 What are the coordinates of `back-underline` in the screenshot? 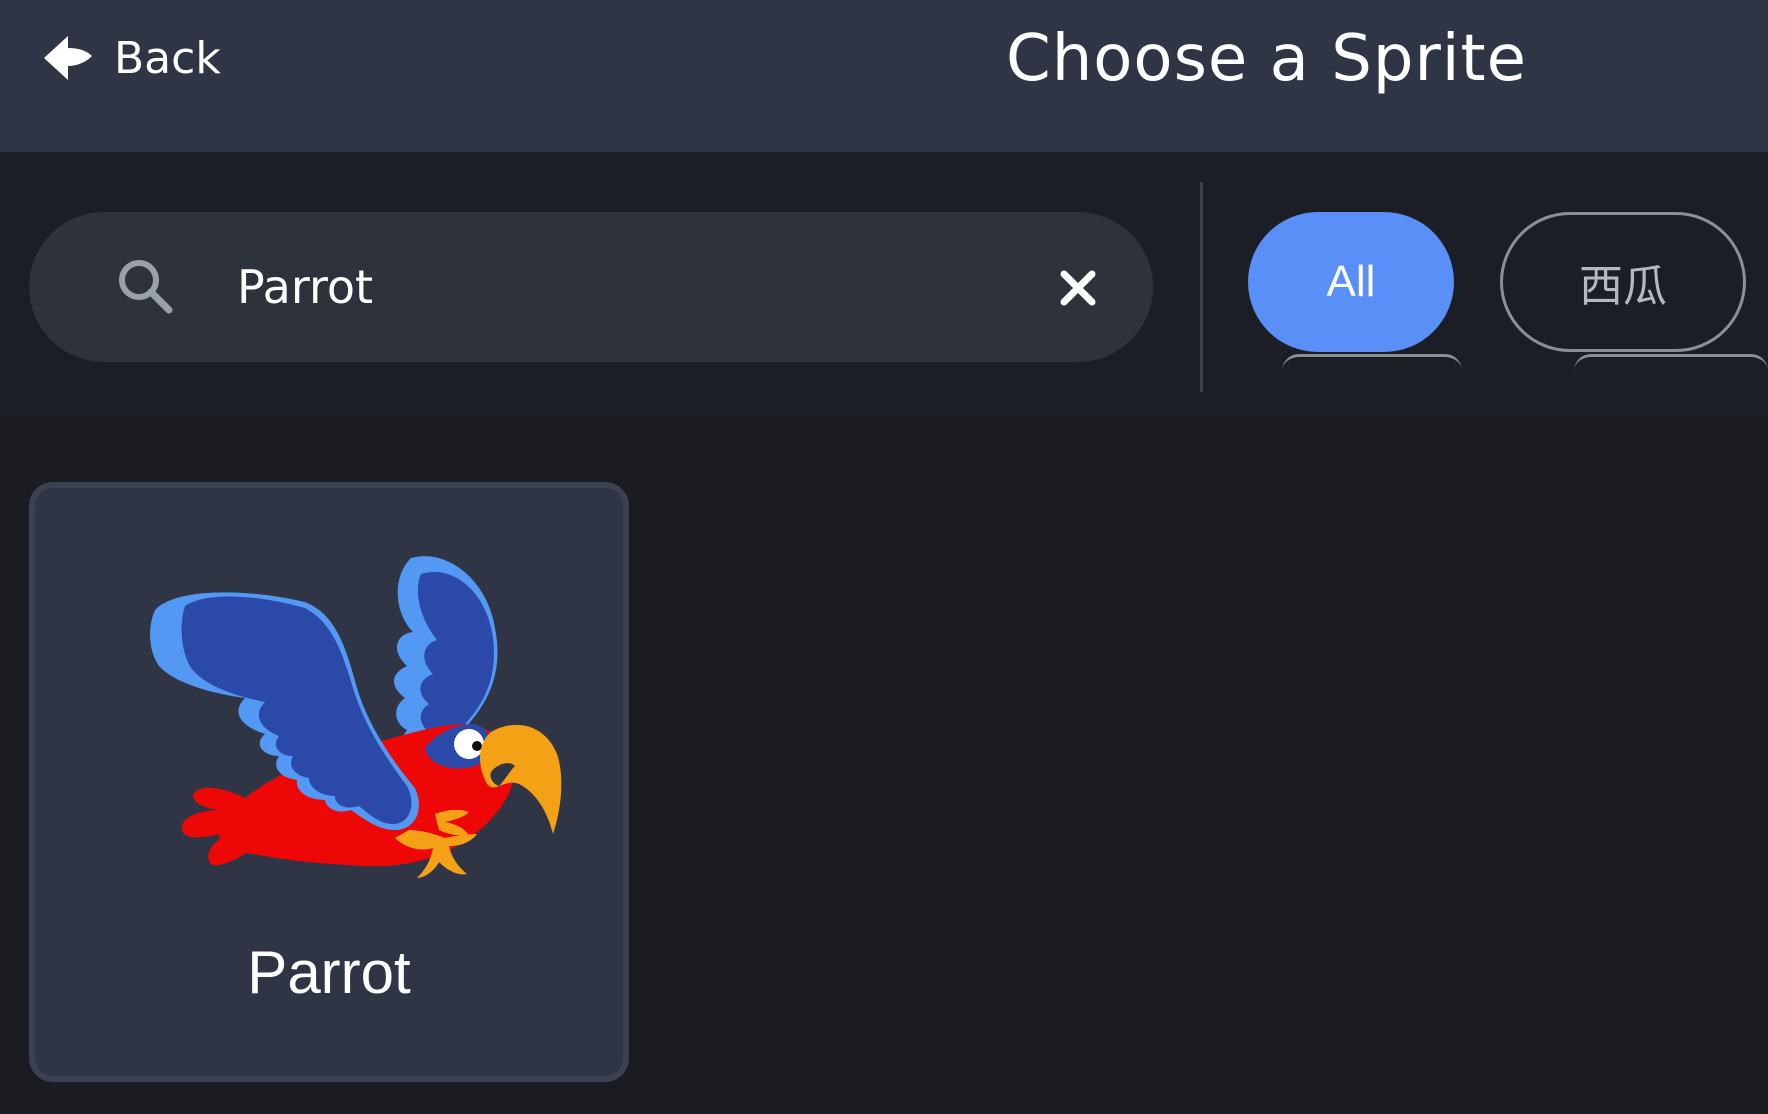 It's located at (121, 119).